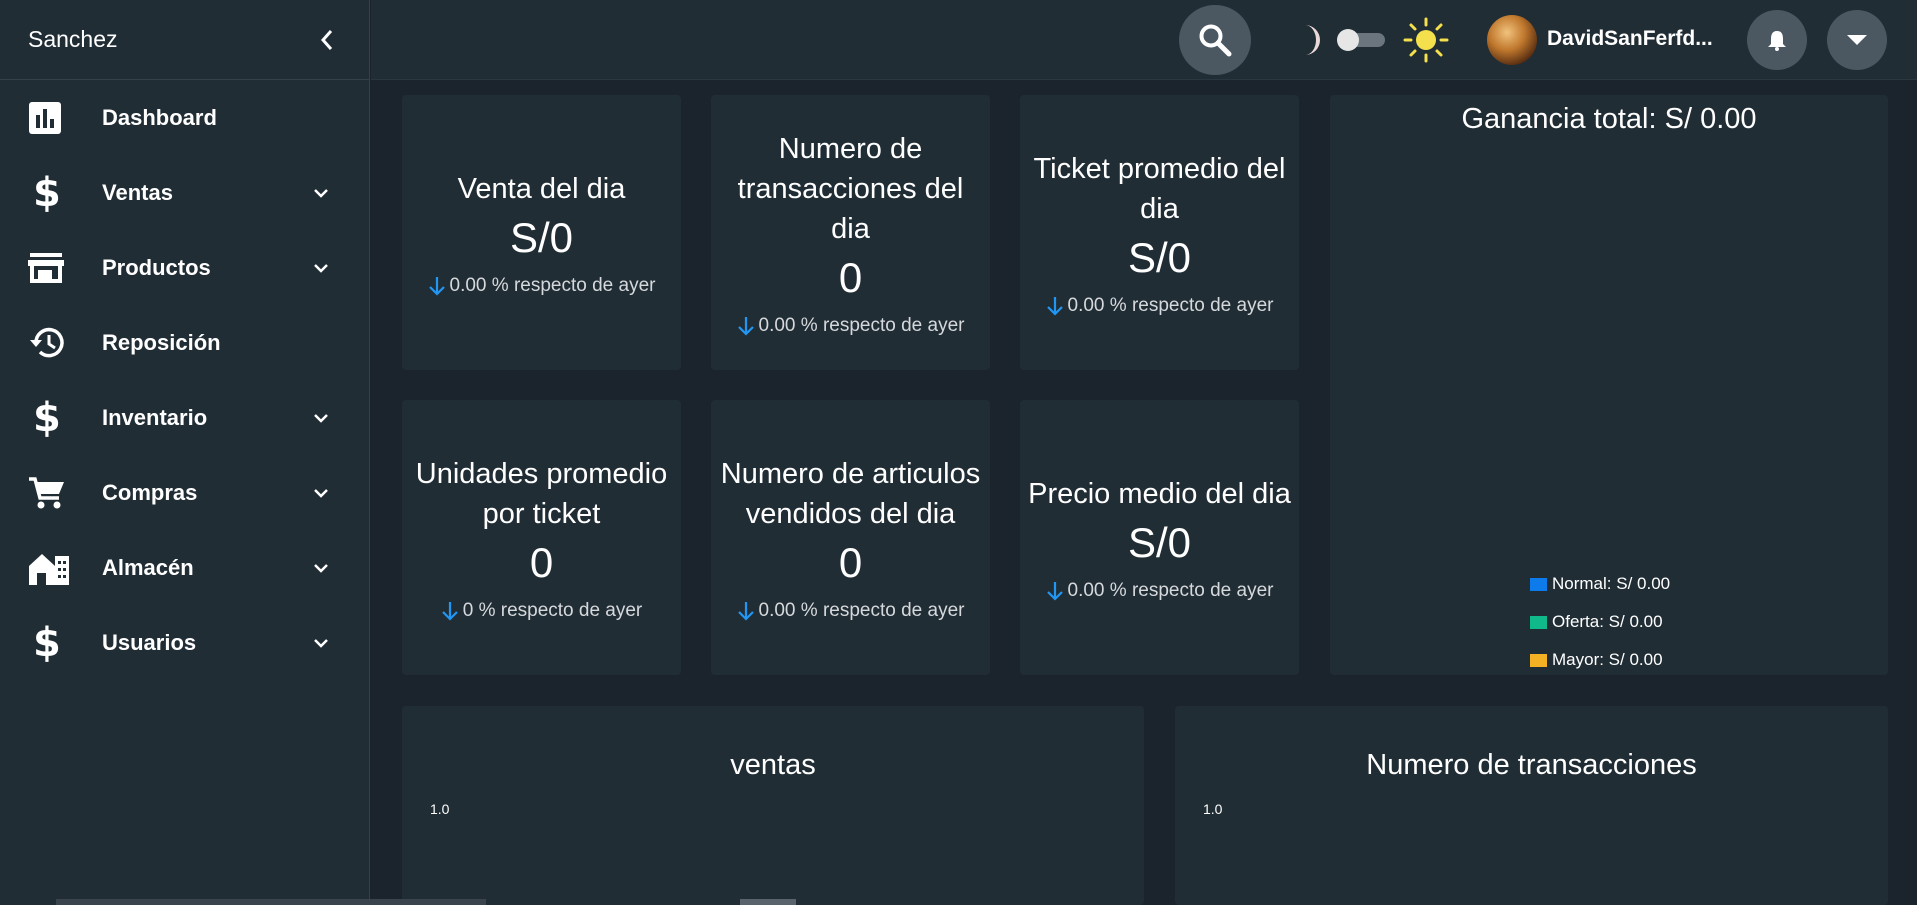 The image size is (1917, 905). I want to click on transactions-chart-panel: Numero de transacciones 1.0, so click(1531, 805).